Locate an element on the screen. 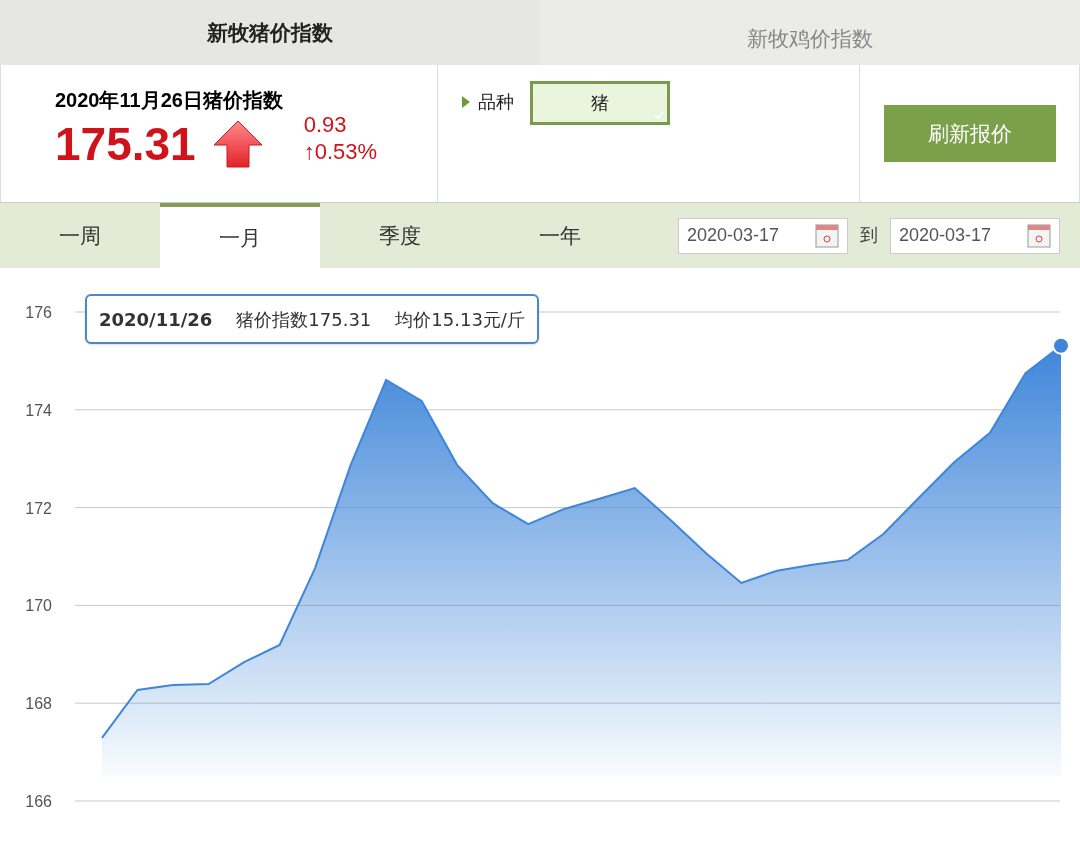 The image size is (1080, 849). triangle-icon is located at coordinates (466, 102).